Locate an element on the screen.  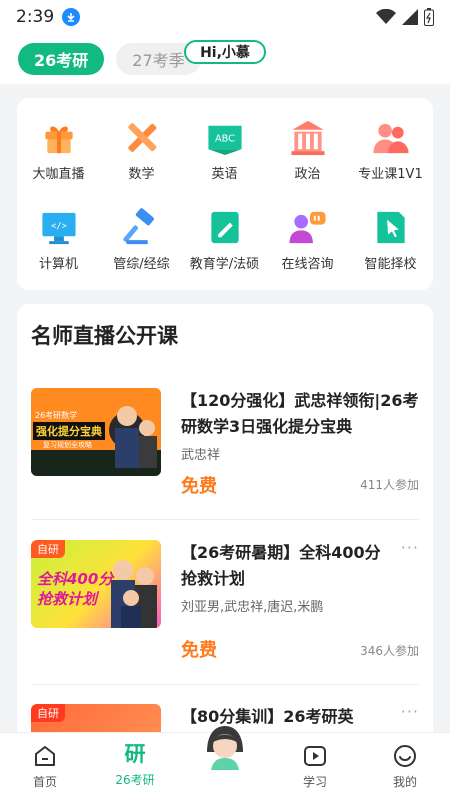
nav-study: 学习 is located at coordinates (315, 765).